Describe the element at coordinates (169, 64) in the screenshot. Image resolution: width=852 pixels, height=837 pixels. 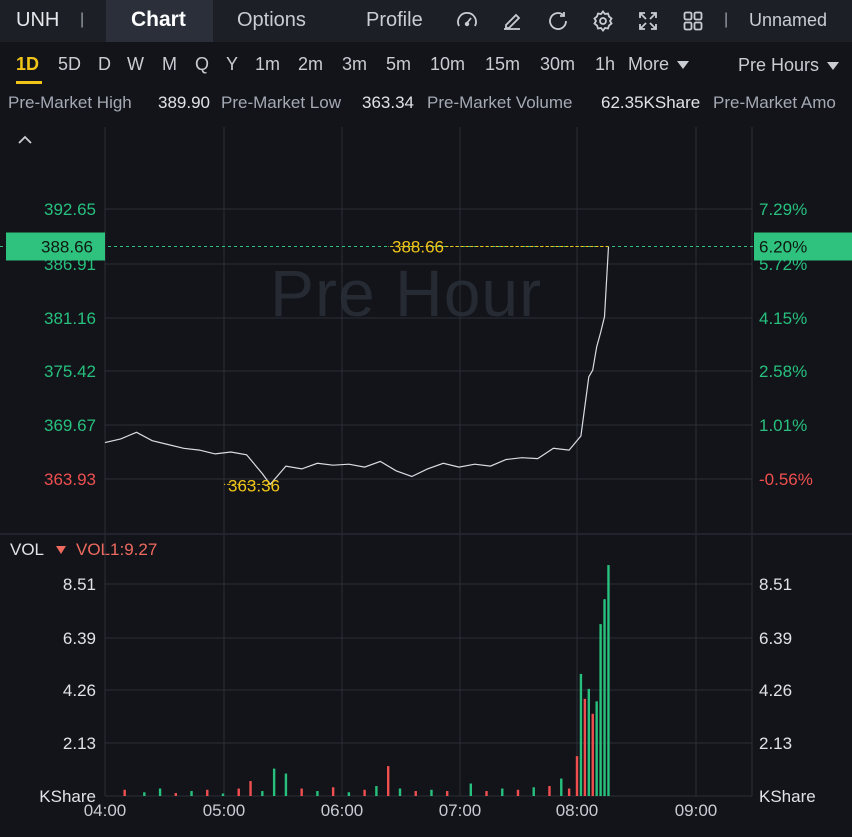
I see `period-m: M` at that location.